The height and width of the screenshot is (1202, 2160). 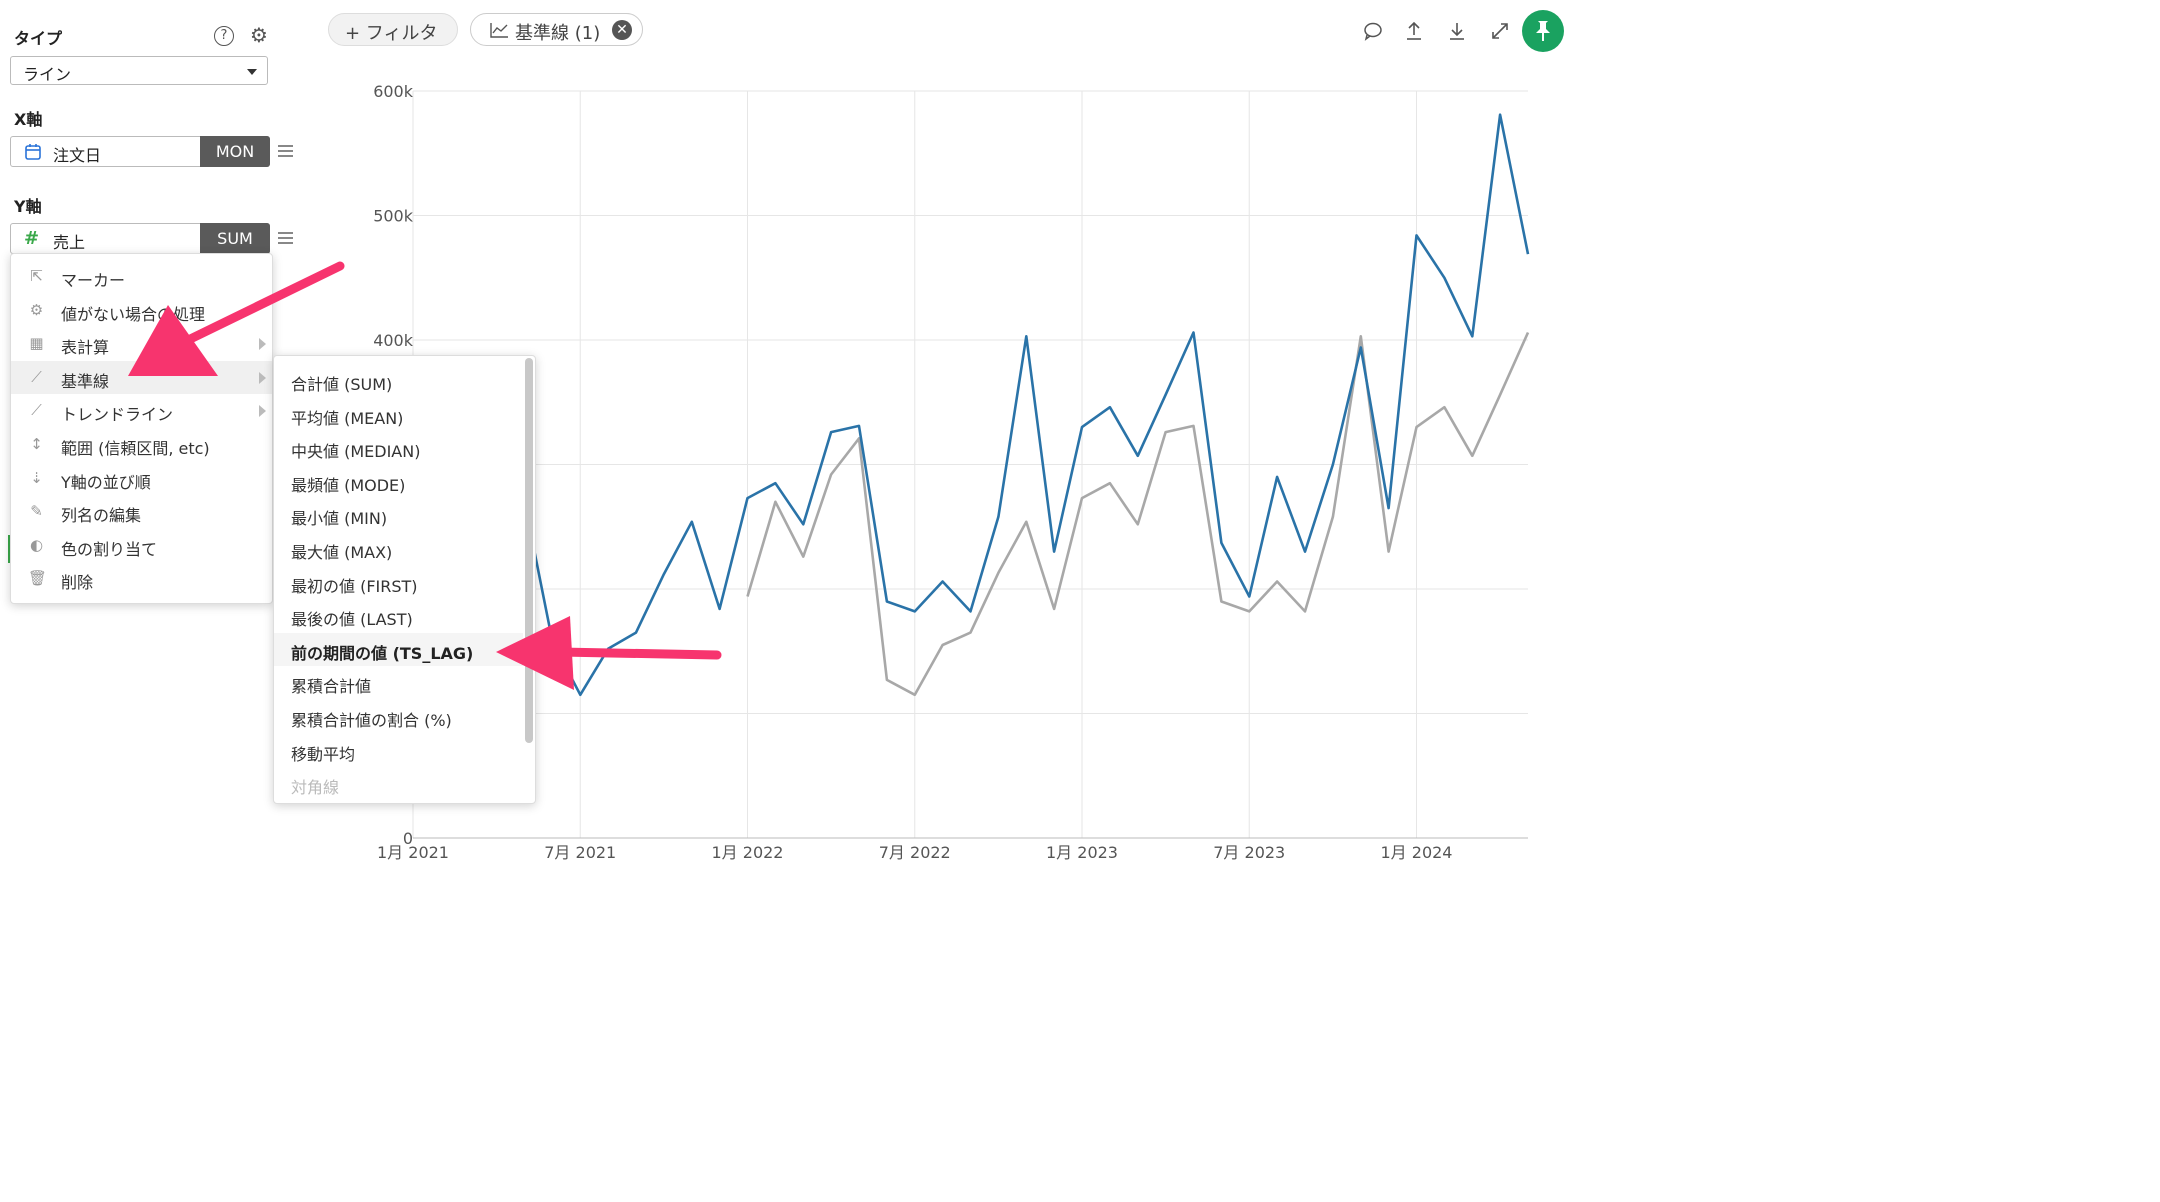 What do you see at coordinates (393, 216) in the screenshot?
I see `y-tick-label: 500k` at bounding box center [393, 216].